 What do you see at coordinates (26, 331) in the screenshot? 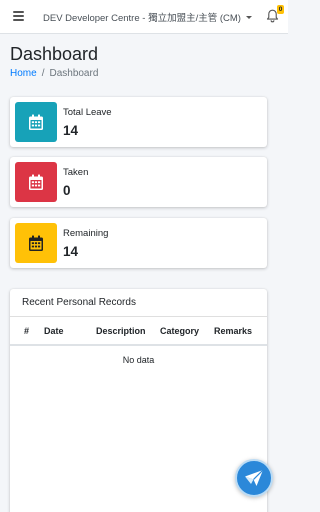
I see `column-header-number: #` at bounding box center [26, 331].